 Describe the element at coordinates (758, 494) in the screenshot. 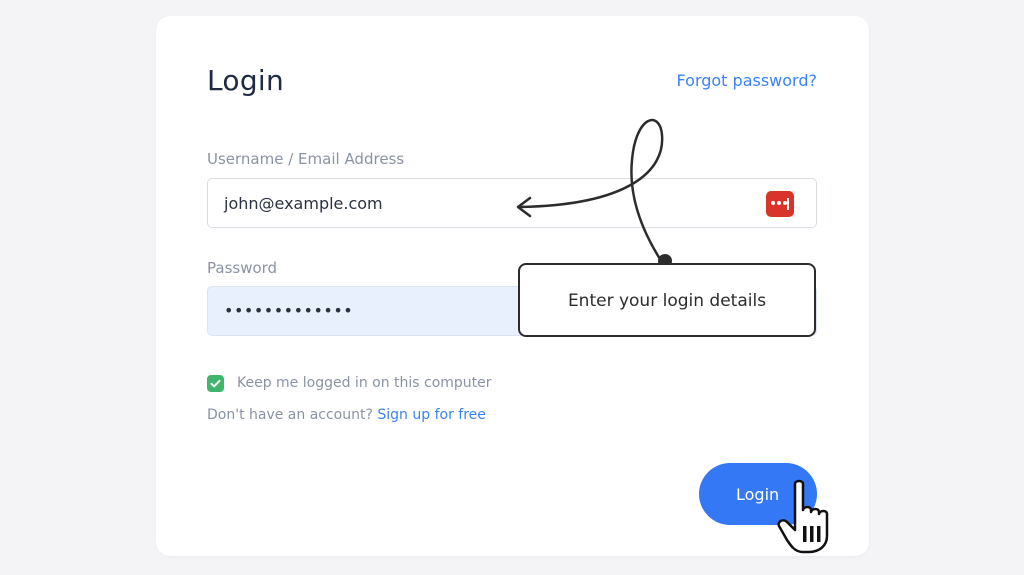

I see `login-button-label: Login` at that location.